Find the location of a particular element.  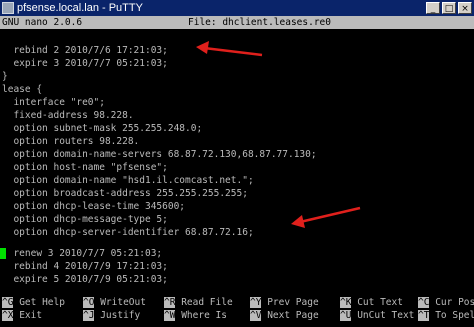

shortcut-label: WriteOut is located at coordinates (123, 302).